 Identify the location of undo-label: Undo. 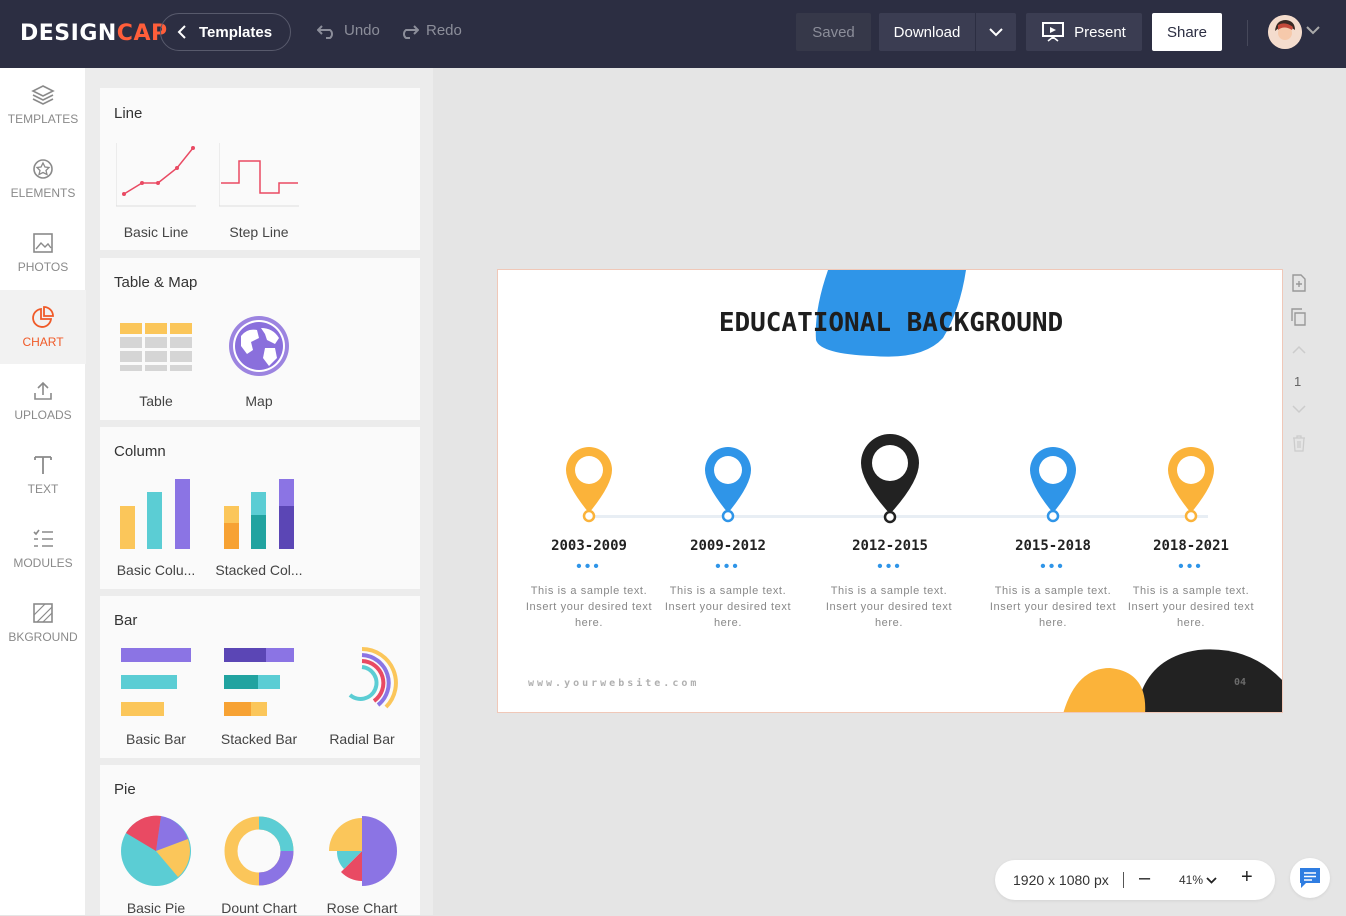
(362, 30).